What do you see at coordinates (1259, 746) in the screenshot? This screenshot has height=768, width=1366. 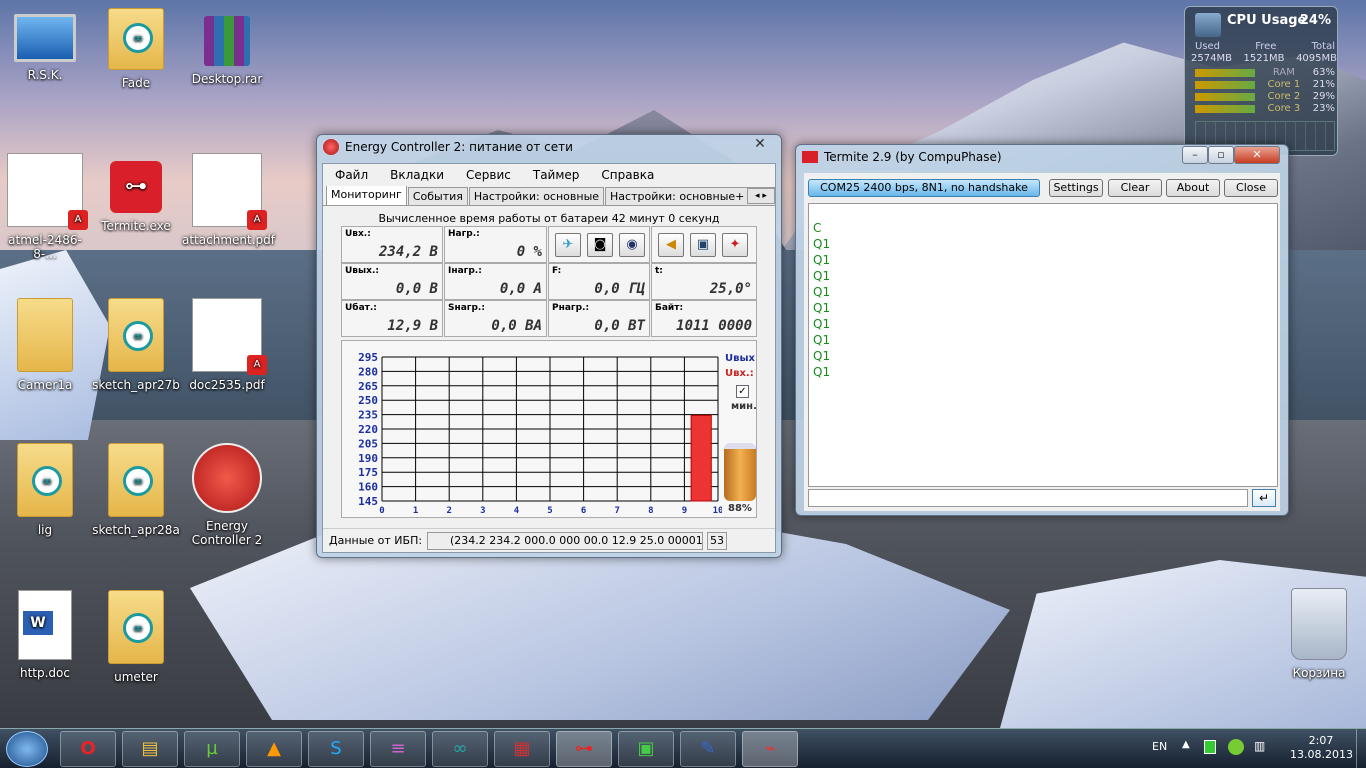 I see `network-icon: ▥` at bounding box center [1259, 746].